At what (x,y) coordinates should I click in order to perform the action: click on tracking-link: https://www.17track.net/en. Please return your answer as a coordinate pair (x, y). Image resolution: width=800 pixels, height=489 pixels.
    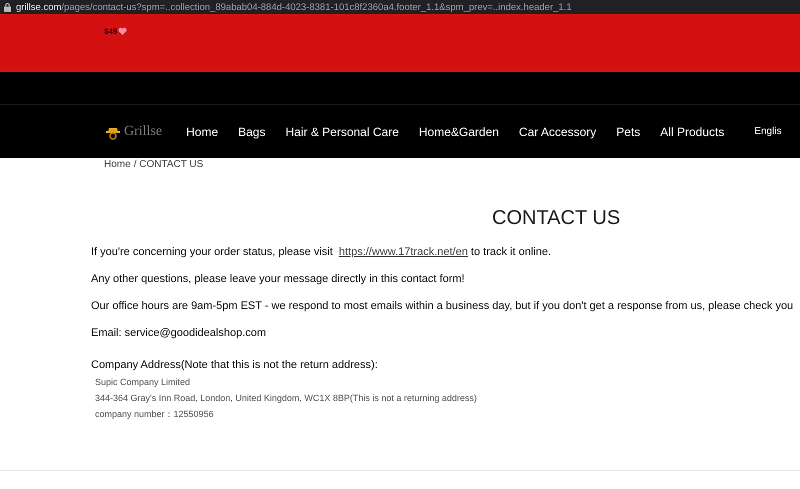
    Looking at the image, I should click on (403, 252).